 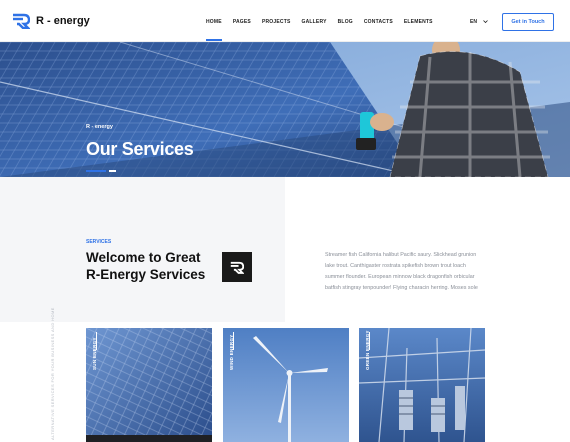 What do you see at coordinates (99, 127) in the screenshot?
I see `hero-eyebrow: R - energy` at bounding box center [99, 127].